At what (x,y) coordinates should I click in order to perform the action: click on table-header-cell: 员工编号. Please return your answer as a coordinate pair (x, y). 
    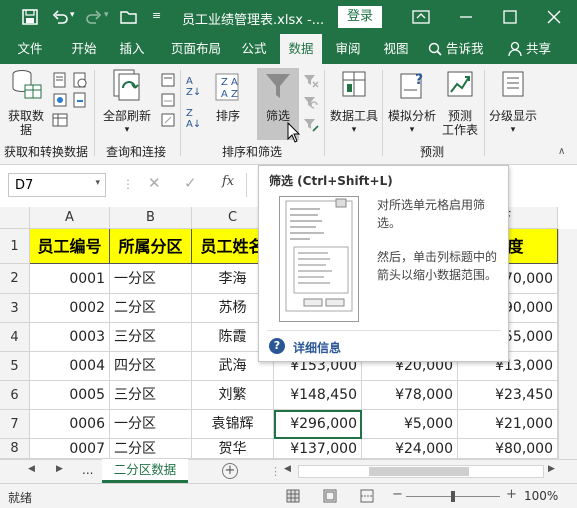
    Looking at the image, I should click on (70, 246).